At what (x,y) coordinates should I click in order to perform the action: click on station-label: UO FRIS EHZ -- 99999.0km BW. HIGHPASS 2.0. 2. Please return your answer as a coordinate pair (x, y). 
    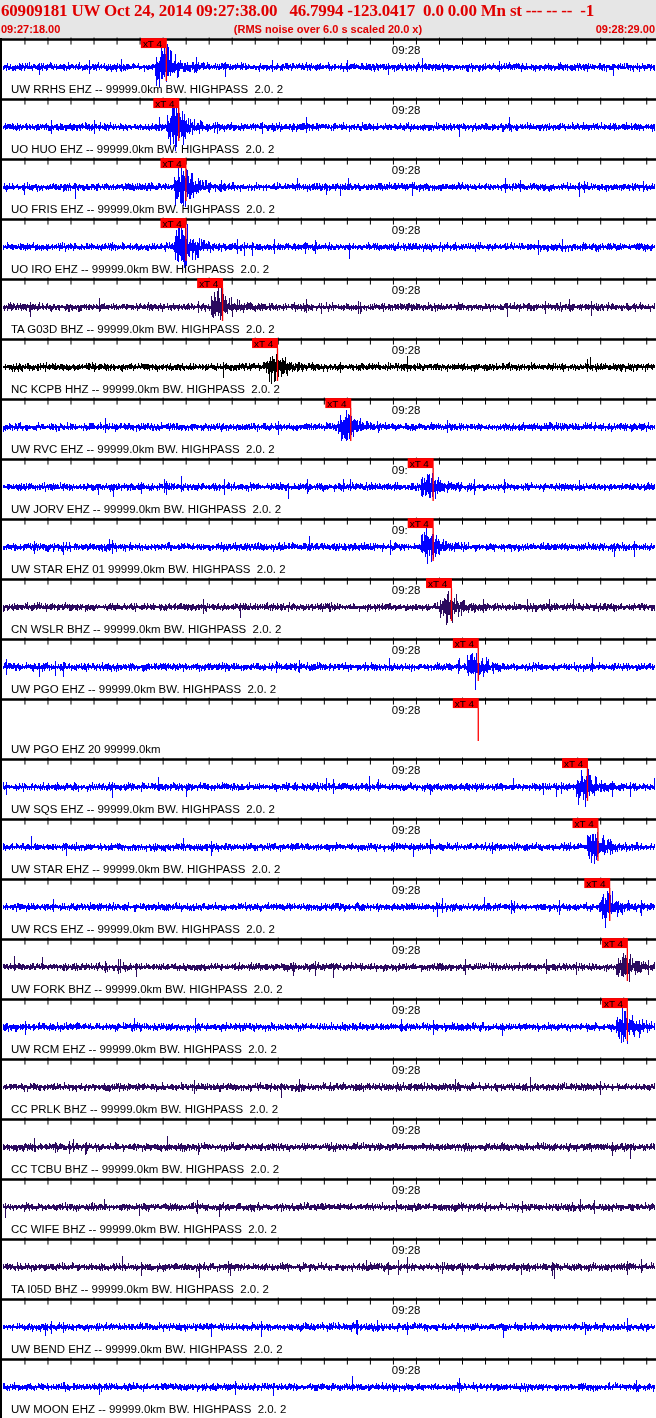
    Looking at the image, I should click on (142, 208).